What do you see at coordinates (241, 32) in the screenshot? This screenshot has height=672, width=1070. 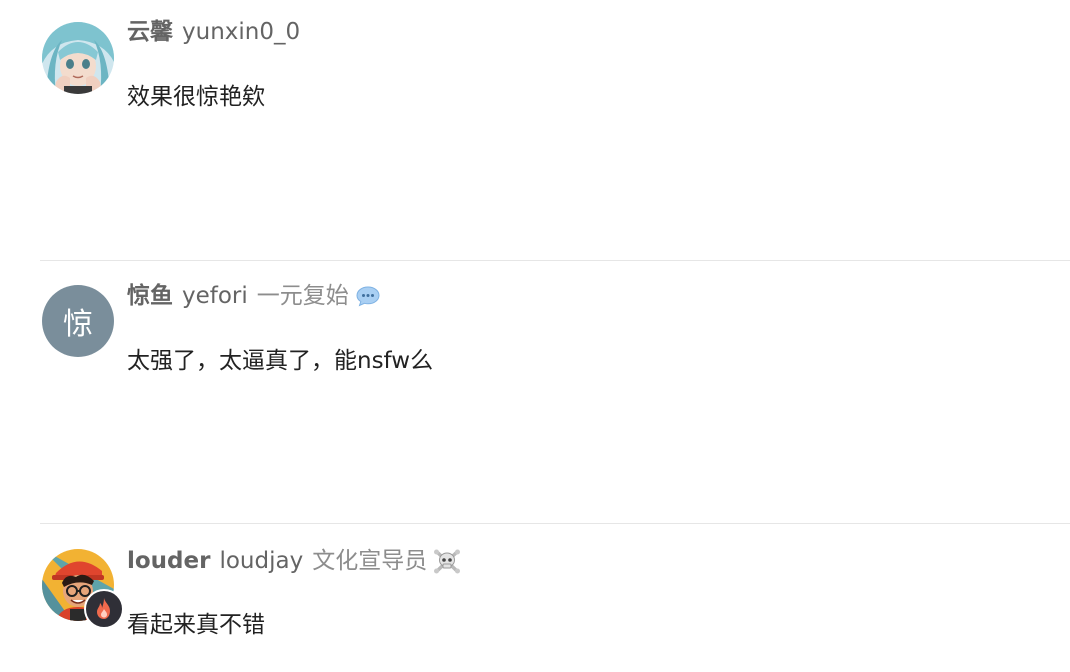 I see `username: yunxin0_0` at bounding box center [241, 32].